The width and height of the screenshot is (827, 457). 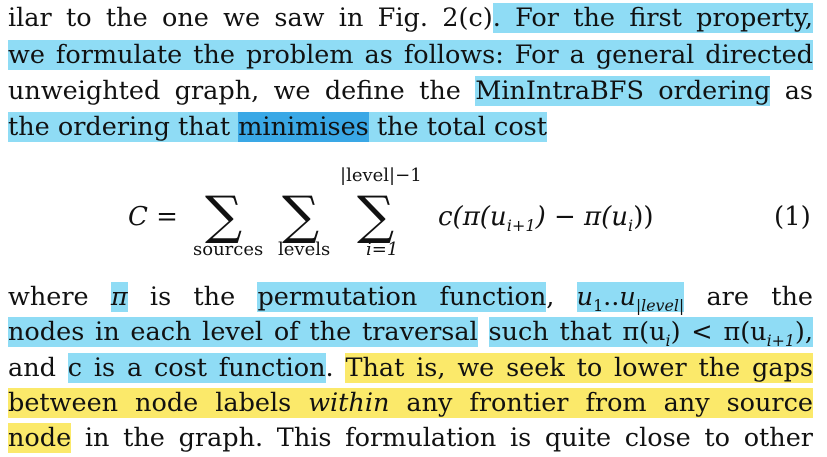 What do you see at coordinates (301, 216) in the screenshot?
I see `sum-levels-symbol: ∑` at bounding box center [301, 216].